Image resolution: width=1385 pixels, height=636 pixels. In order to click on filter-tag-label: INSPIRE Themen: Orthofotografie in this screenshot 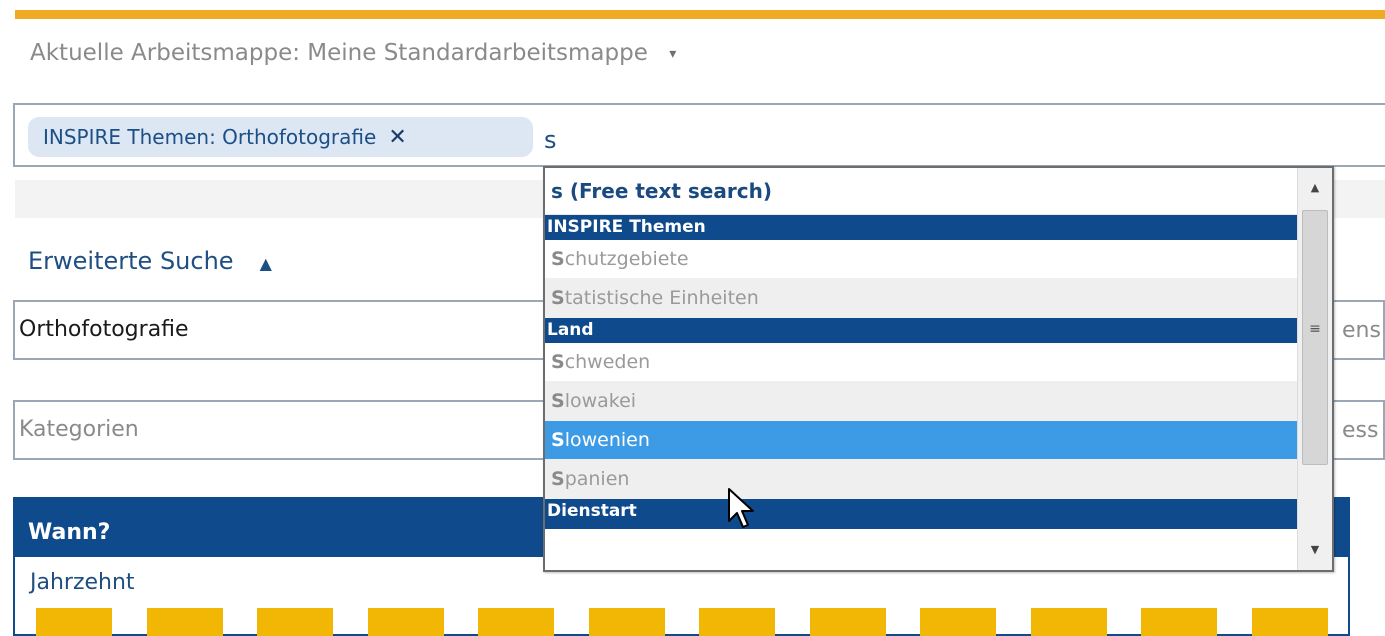, I will do `click(210, 137)`.